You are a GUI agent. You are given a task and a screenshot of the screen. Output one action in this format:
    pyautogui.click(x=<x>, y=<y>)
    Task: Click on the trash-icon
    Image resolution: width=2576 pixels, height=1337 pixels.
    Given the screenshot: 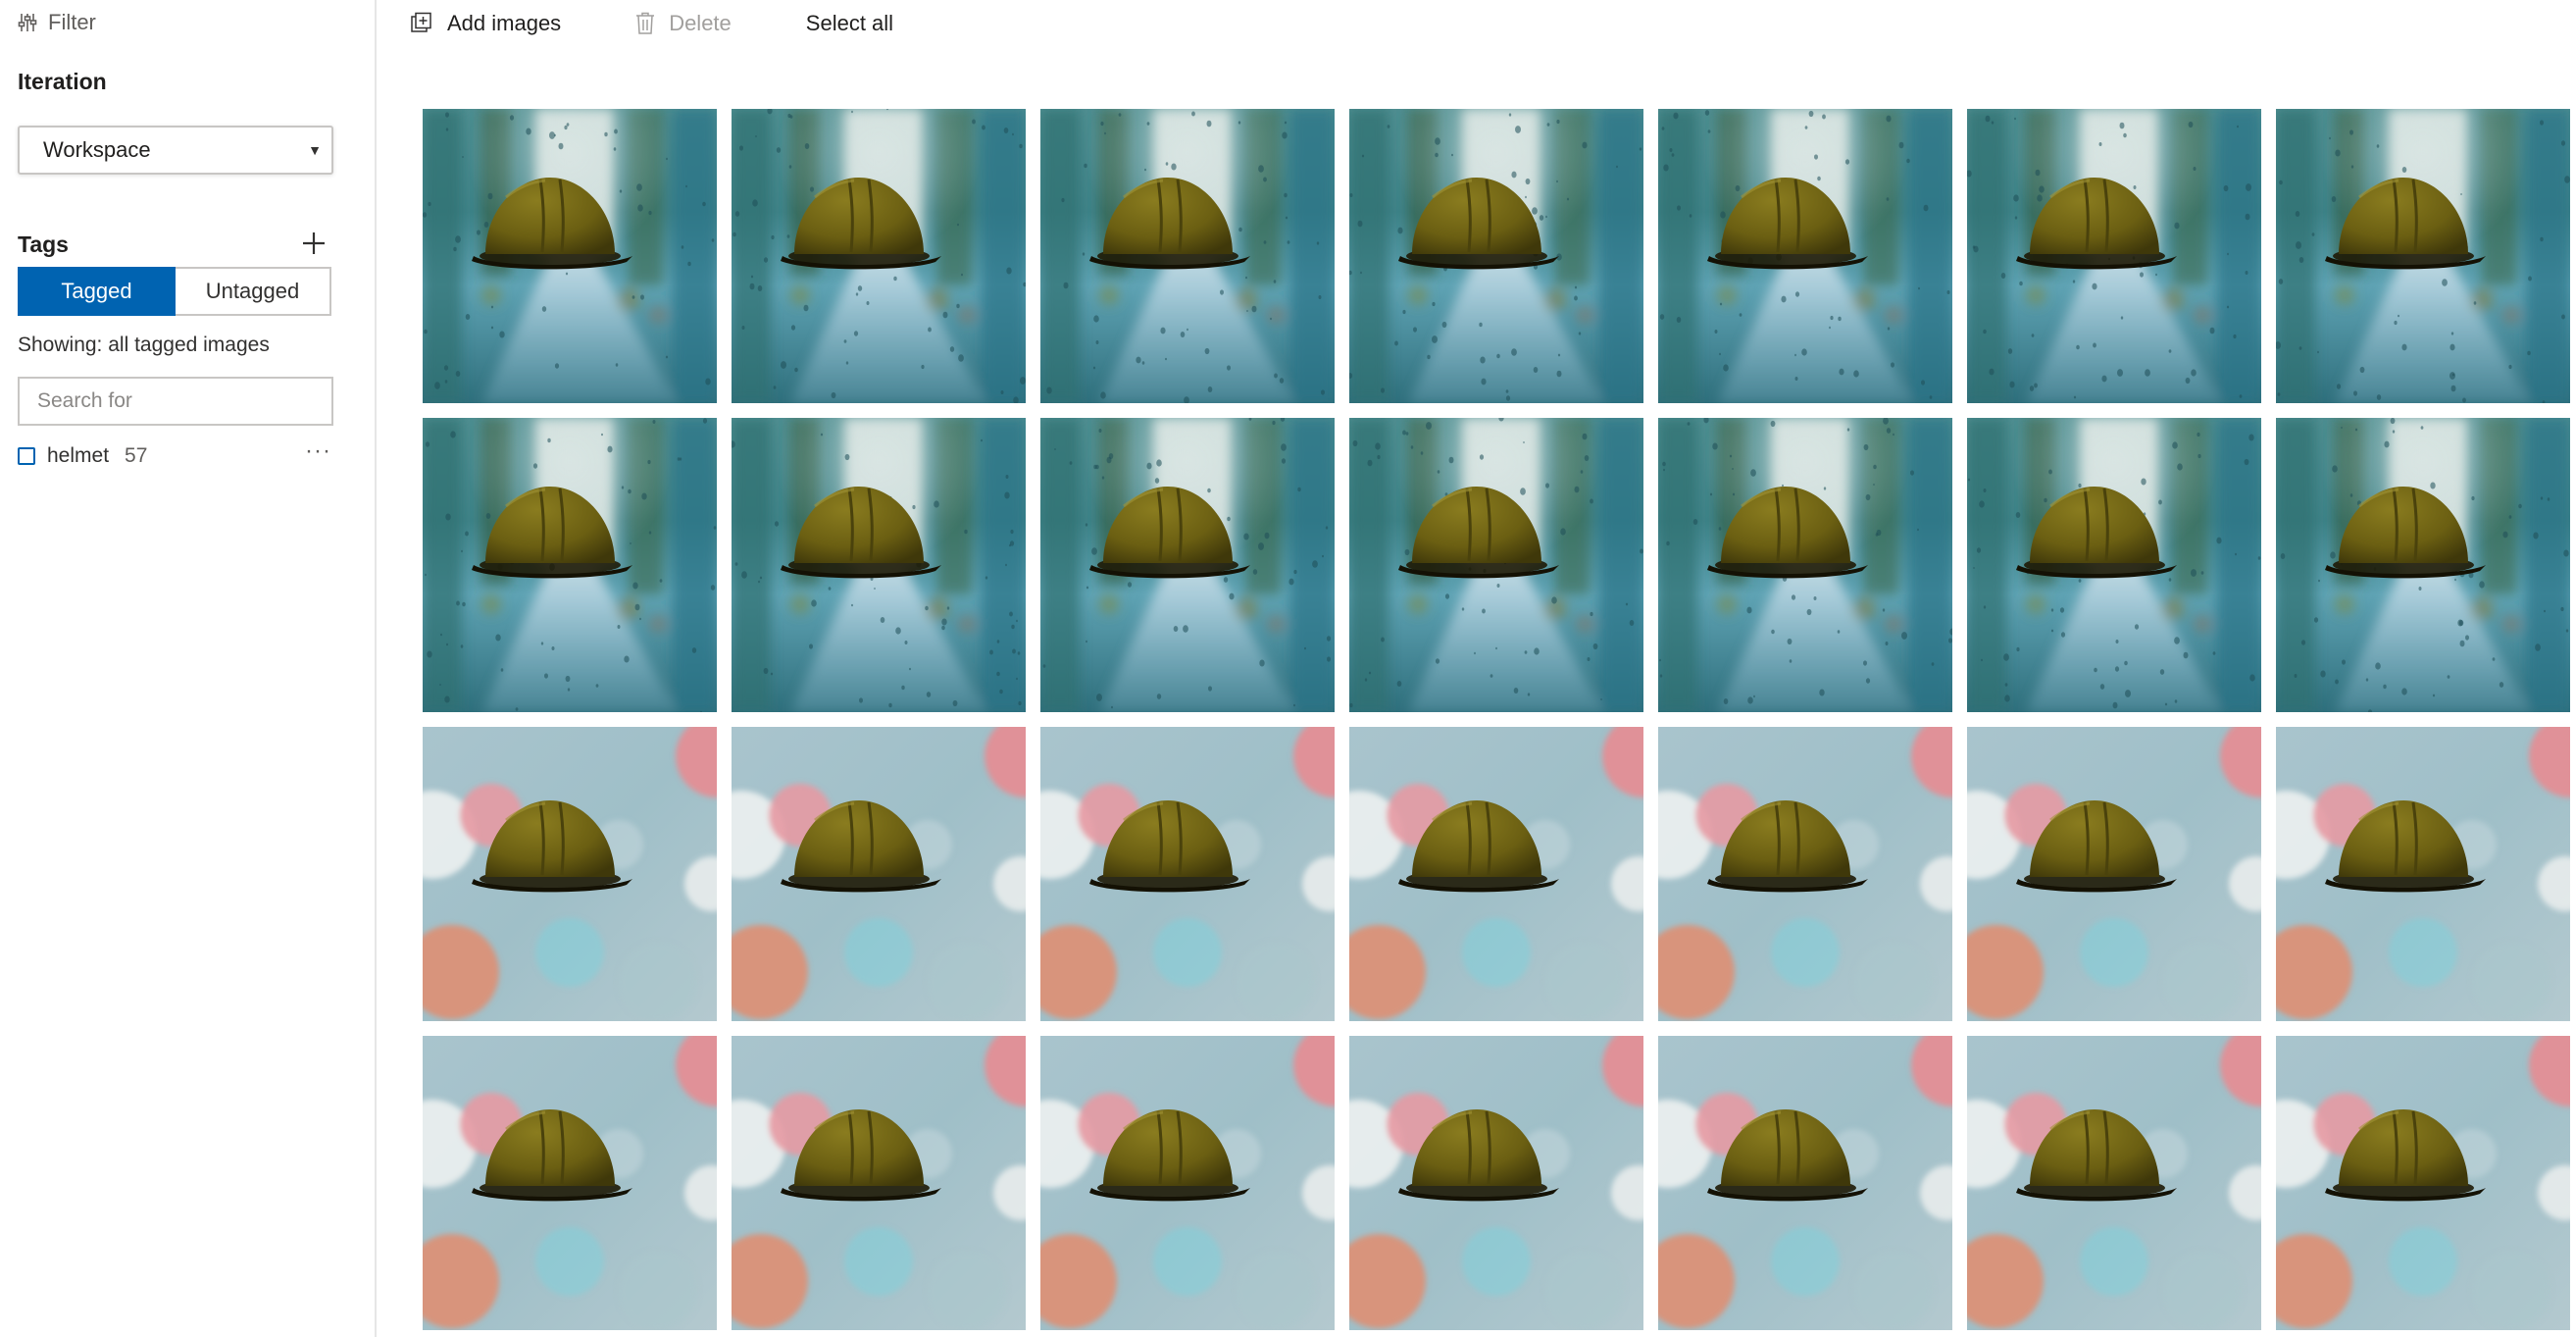 What is the action you would take?
    pyautogui.click(x=646, y=23)
    